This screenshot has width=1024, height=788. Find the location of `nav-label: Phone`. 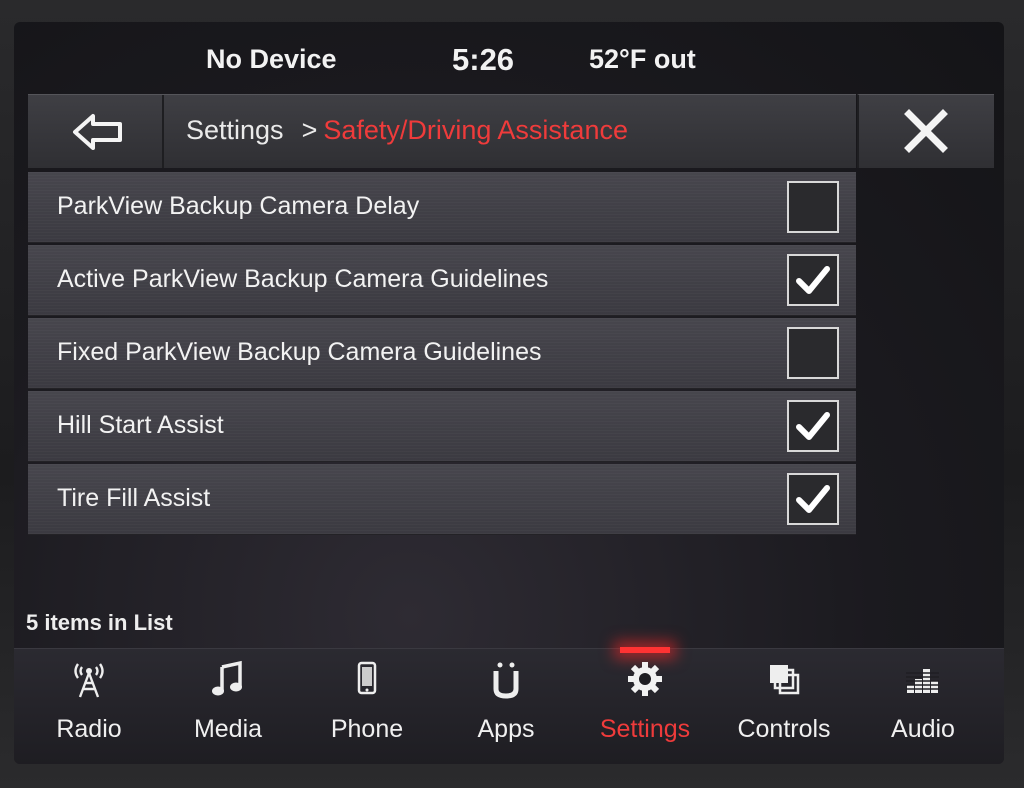

nav-label: Phone is located at coordinates (367, 729).